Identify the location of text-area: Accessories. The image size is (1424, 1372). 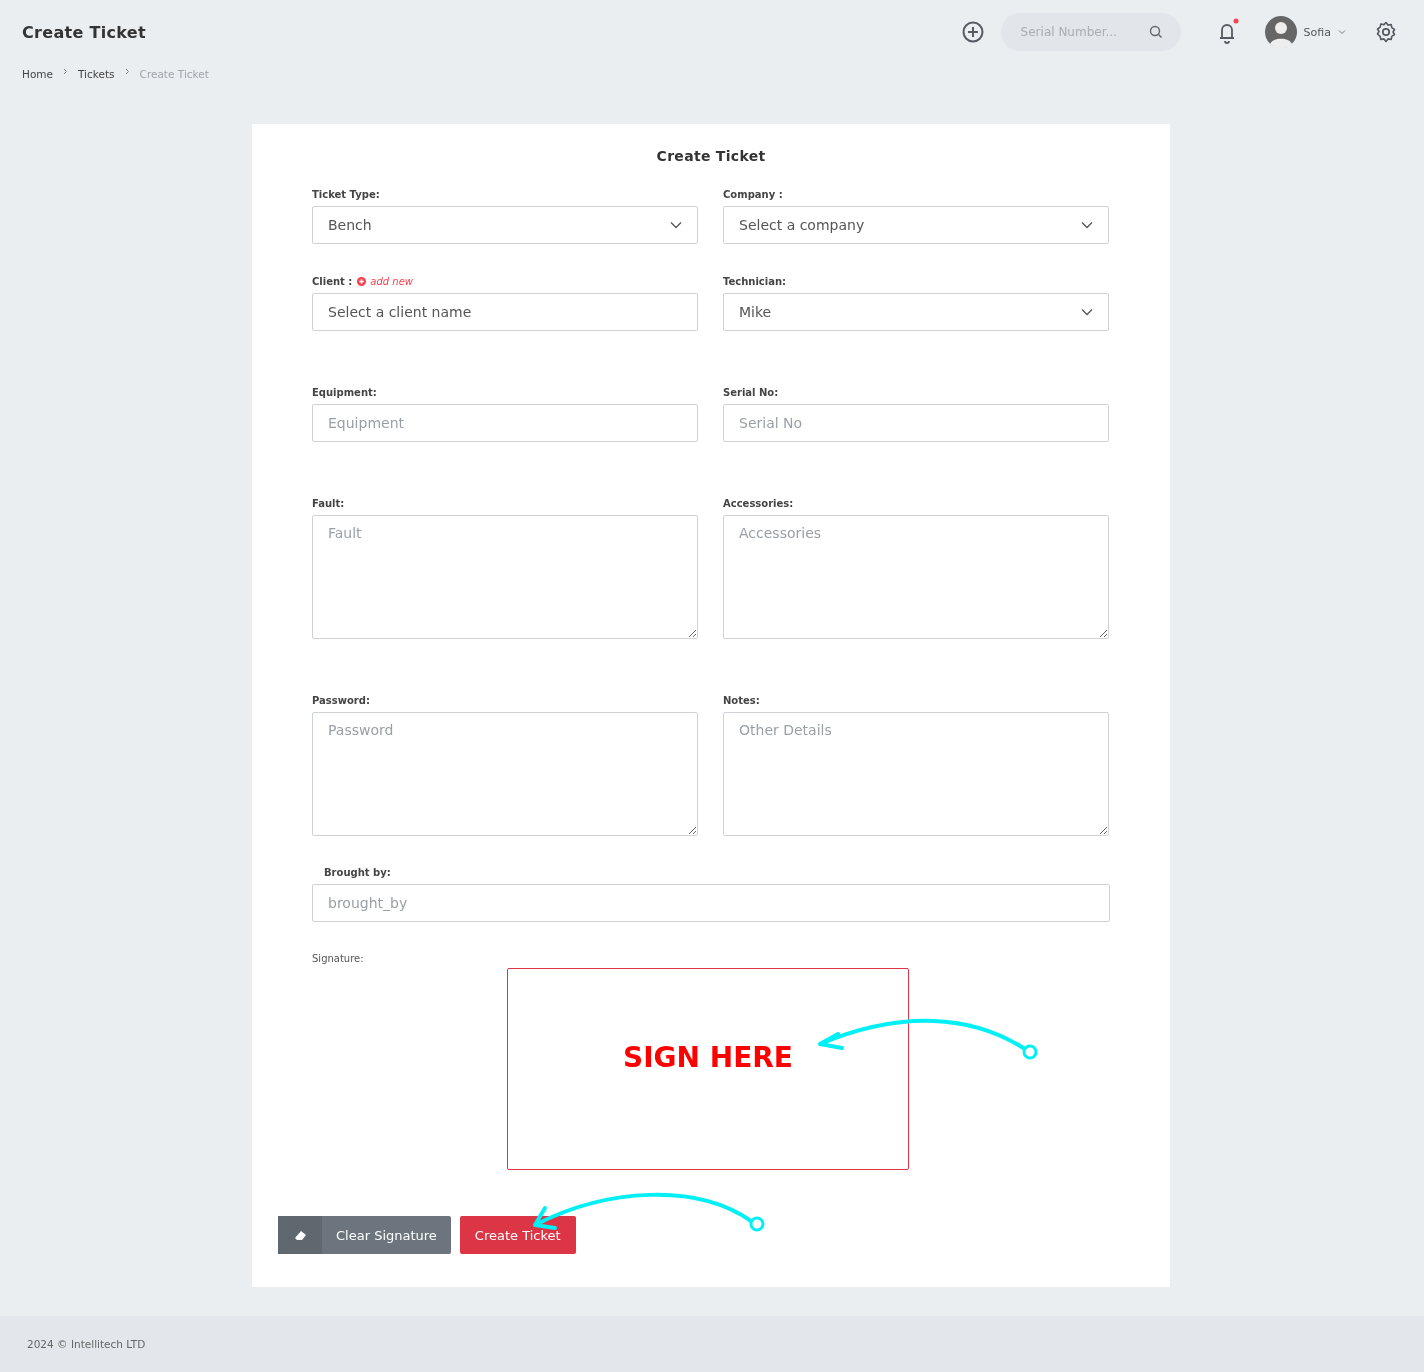
(916, 577).